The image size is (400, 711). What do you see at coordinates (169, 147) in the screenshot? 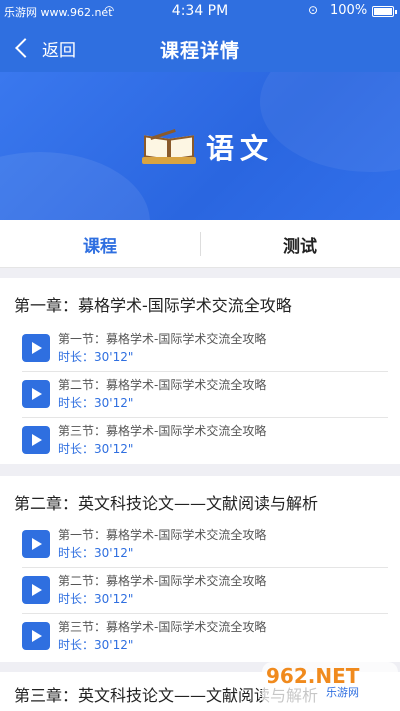
I see `open-book-icon` at bounding box center [169, 147].